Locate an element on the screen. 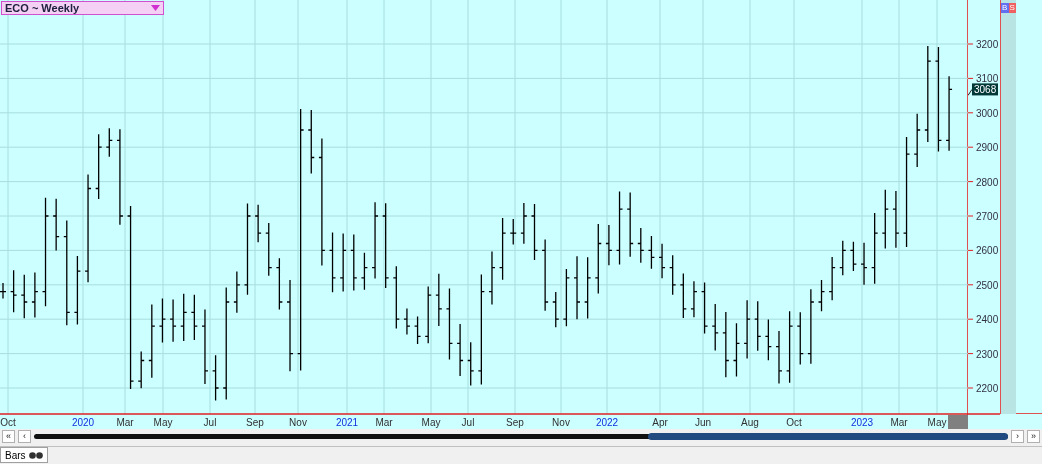 The width and height of the screenshot is (1042, 464). y-axis-label: 3100 is located at coordinates (987, 79).